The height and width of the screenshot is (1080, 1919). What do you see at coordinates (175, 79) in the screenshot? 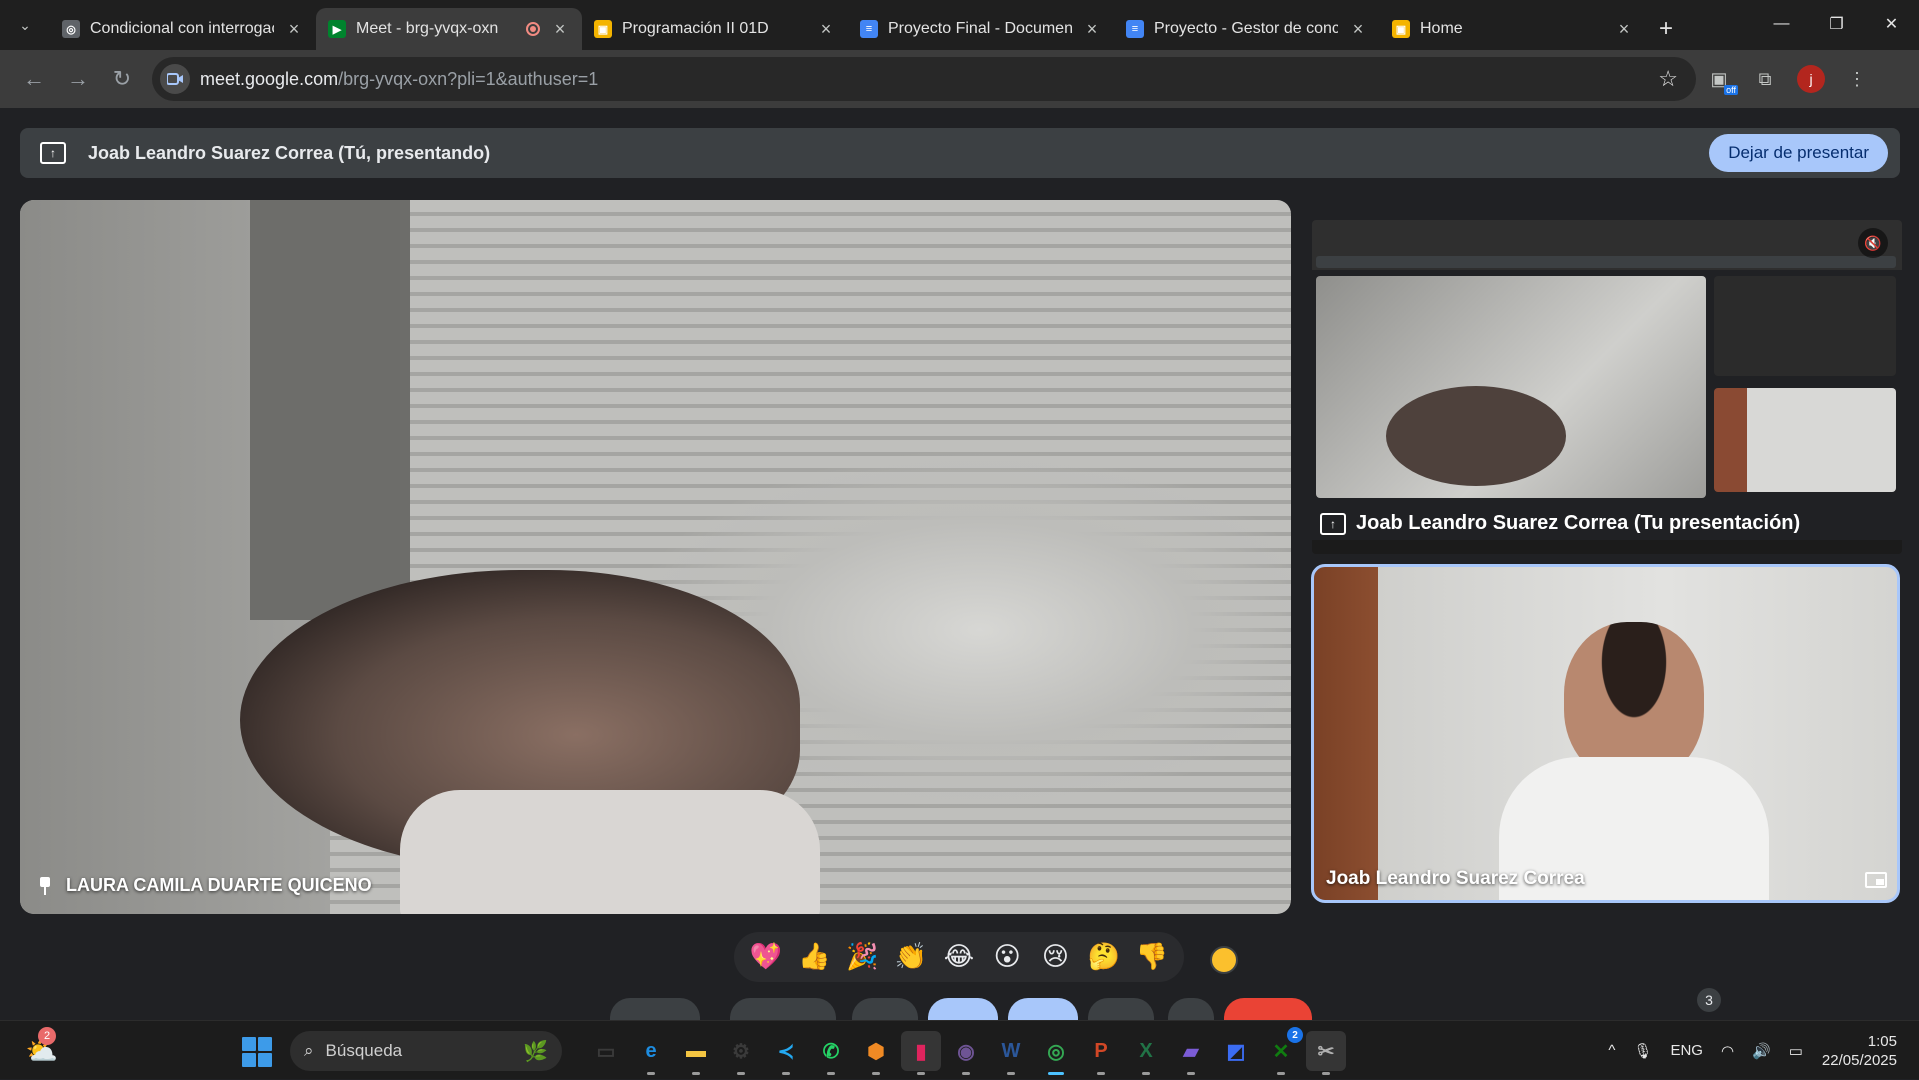
I see `site-info-button` at bounding box center [175, 79].